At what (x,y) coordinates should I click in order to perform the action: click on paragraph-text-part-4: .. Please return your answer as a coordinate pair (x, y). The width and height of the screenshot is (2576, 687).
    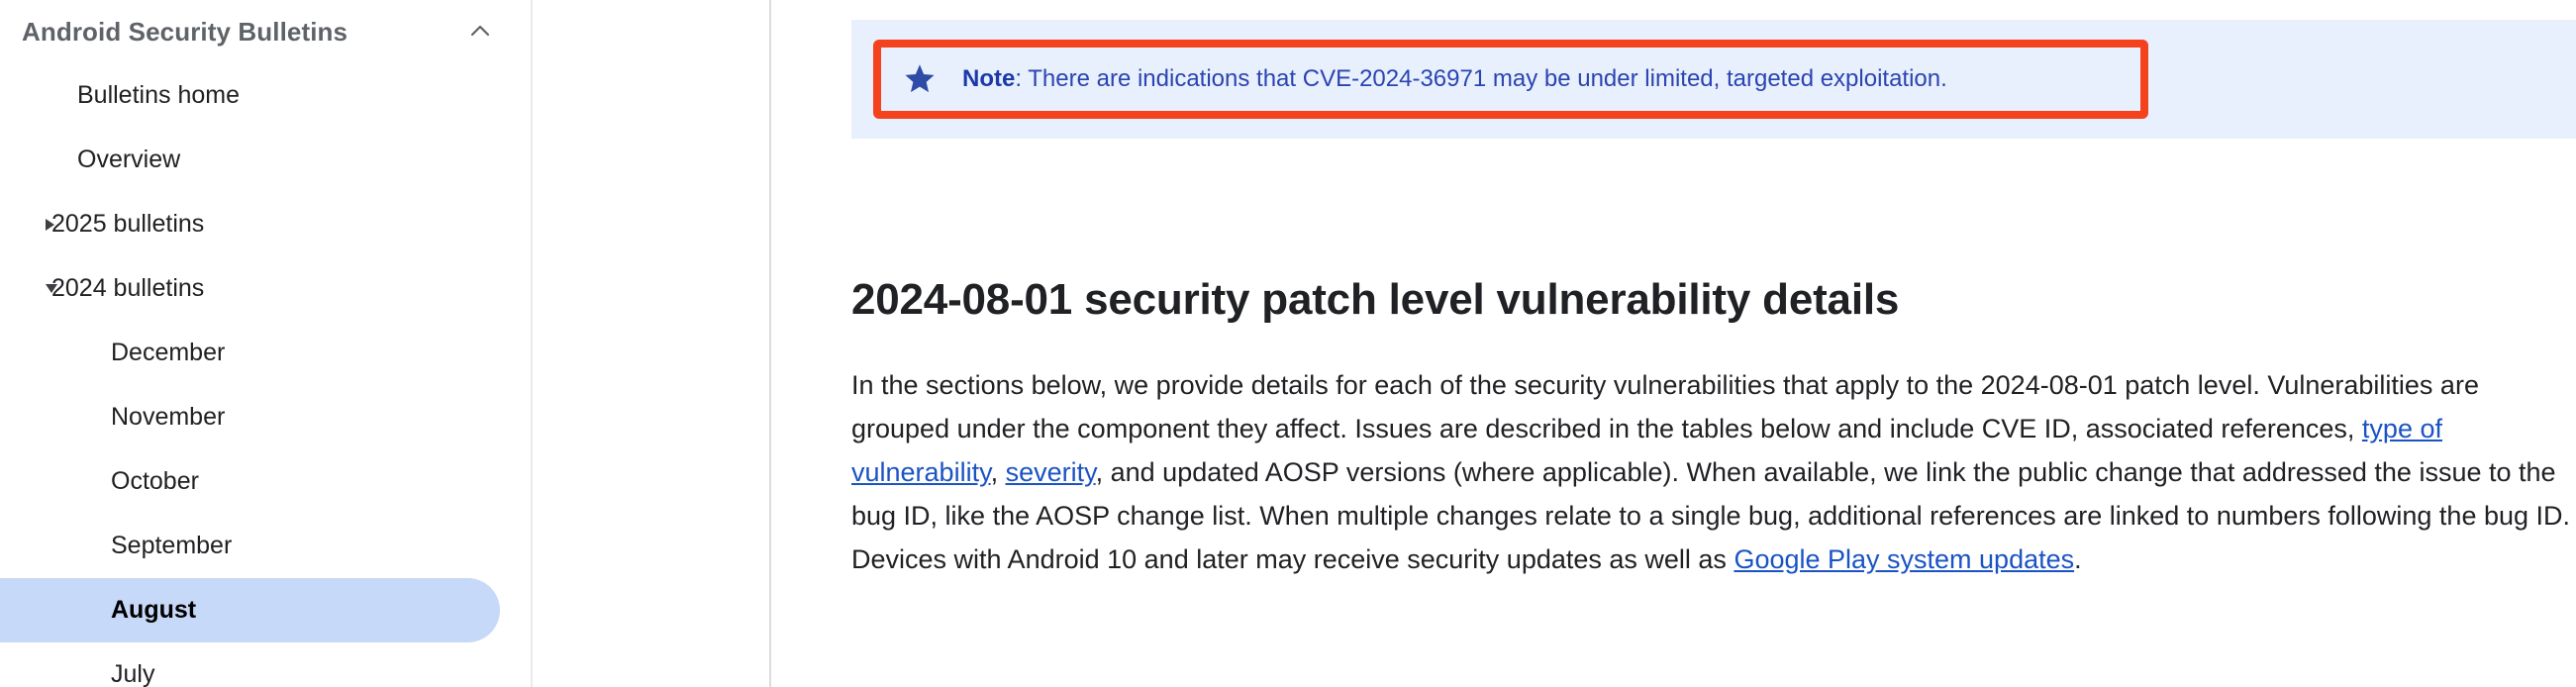
    Looking at the image, I should click on (2078, 559).